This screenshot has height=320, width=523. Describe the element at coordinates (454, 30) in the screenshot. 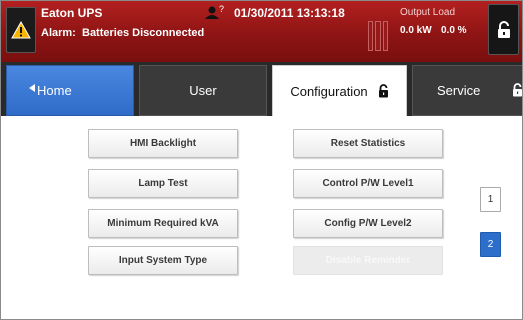

I see `output-load-percent: 0.0 %` at that location.